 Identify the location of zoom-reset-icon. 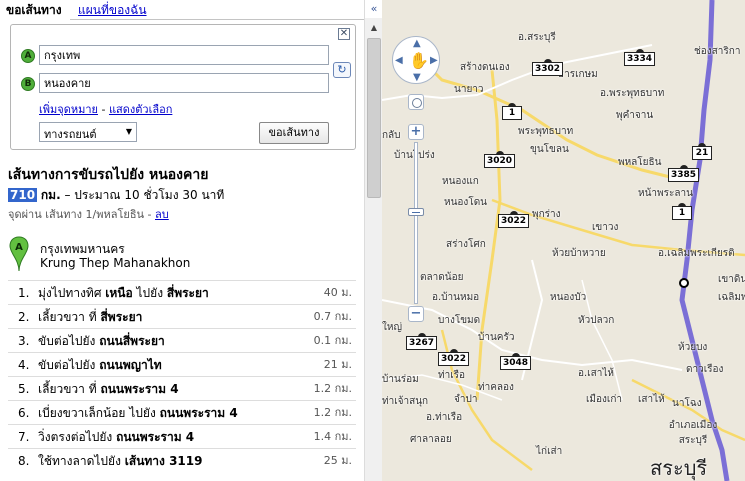
(416, 102).